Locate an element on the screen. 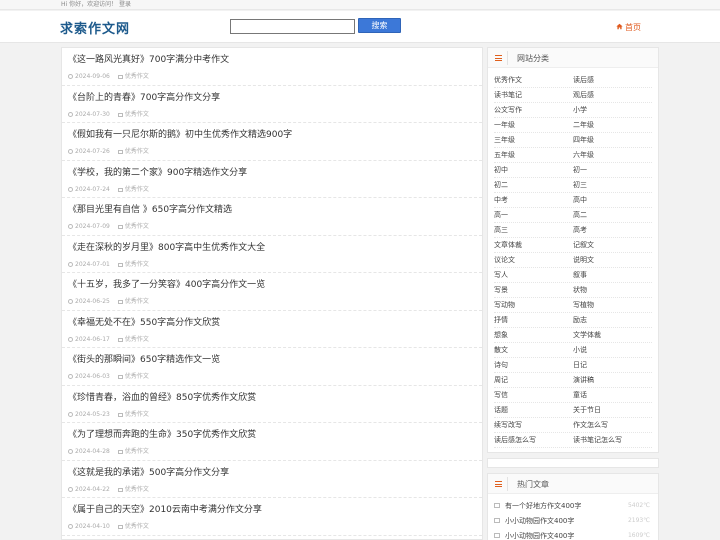  category-link: 初中 is located at coordinates (533, 170).